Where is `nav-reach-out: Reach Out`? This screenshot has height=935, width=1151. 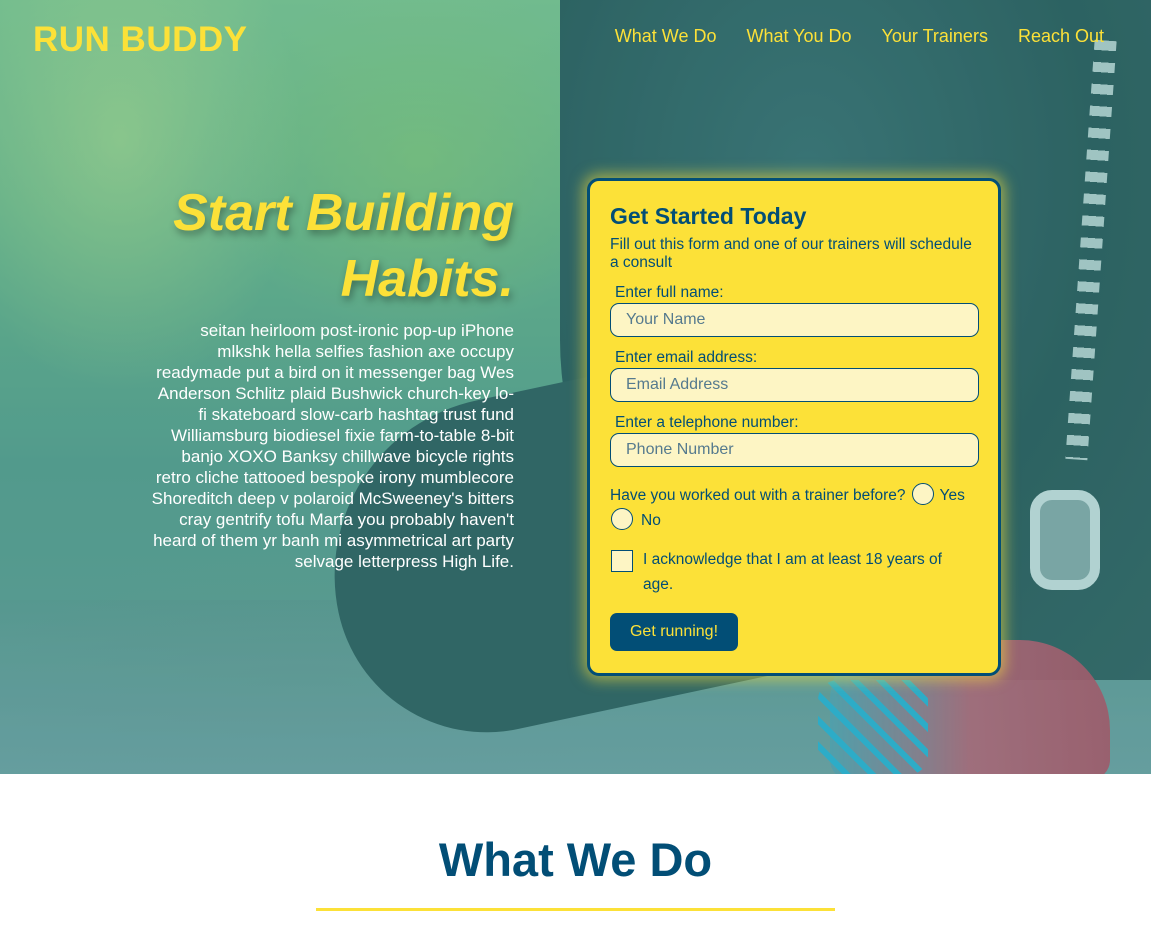
nav-reach-out: Reach Out is located at coordinates (1061, 36).